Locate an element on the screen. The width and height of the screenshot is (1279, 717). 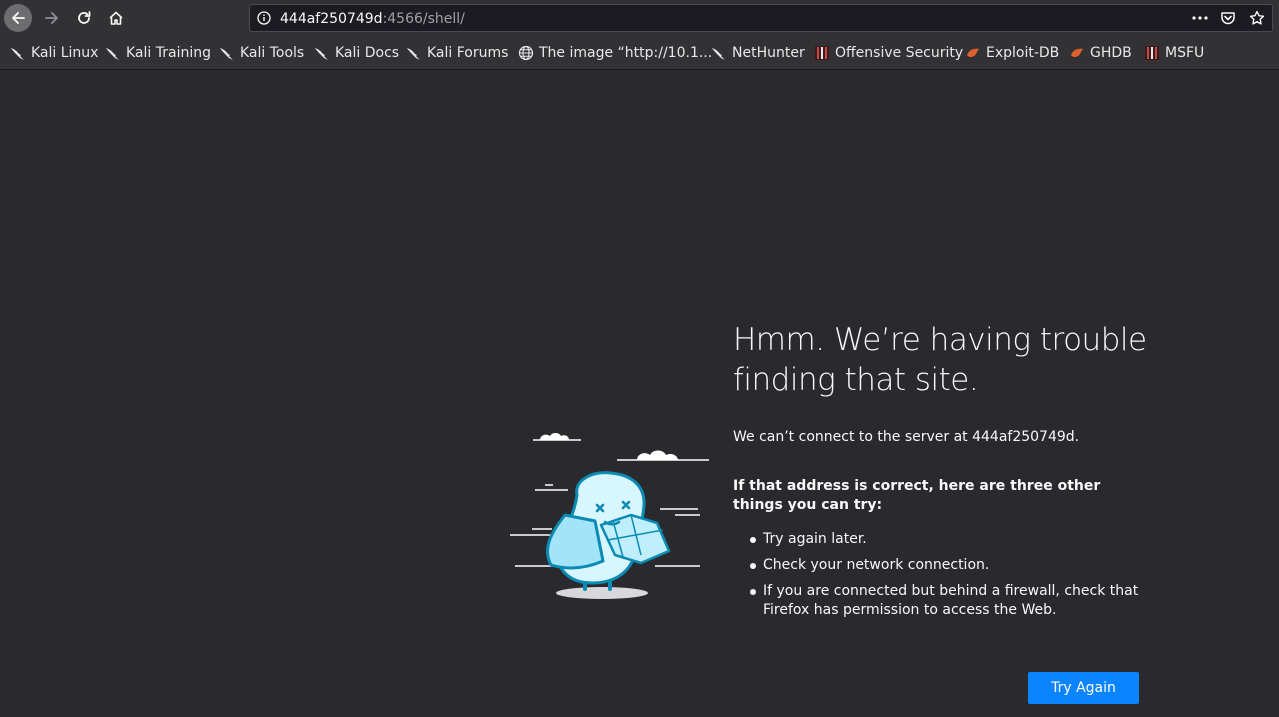
bookmark-label: Exploit-DB is located at coordinates (1023, 53).